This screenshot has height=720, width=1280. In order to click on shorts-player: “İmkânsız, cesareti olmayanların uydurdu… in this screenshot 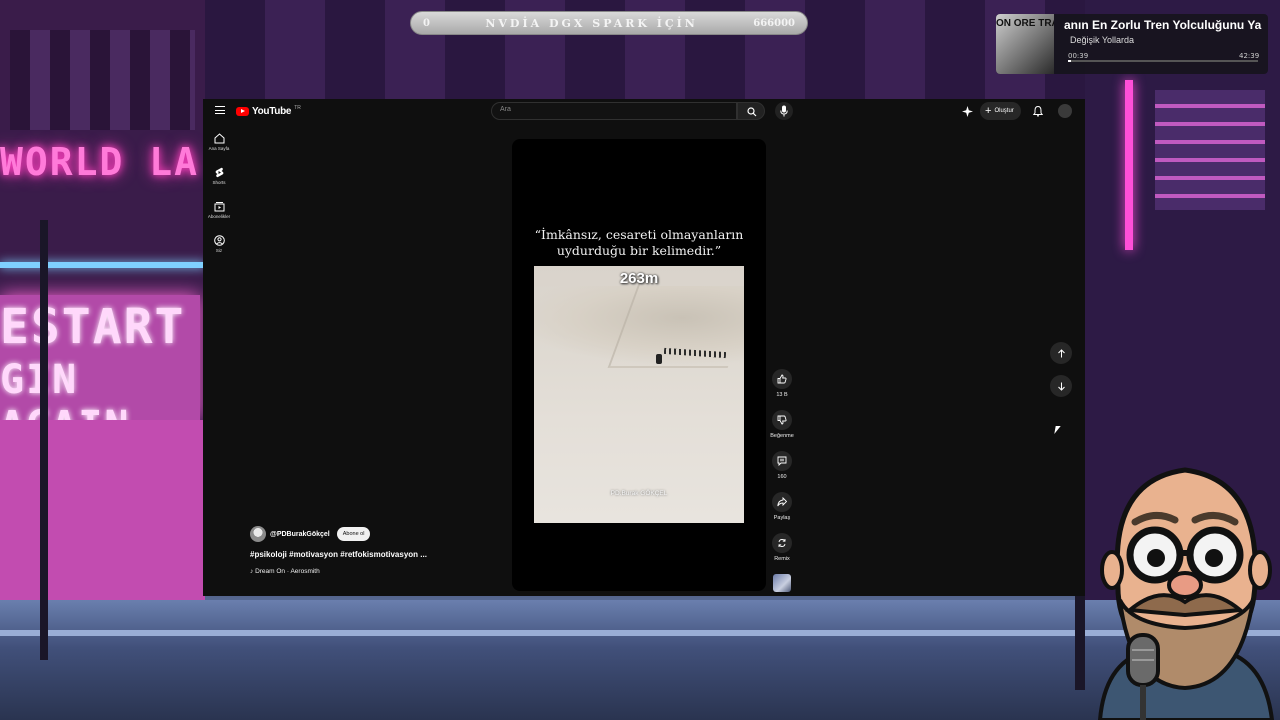, I will do `click(639, 365)`.